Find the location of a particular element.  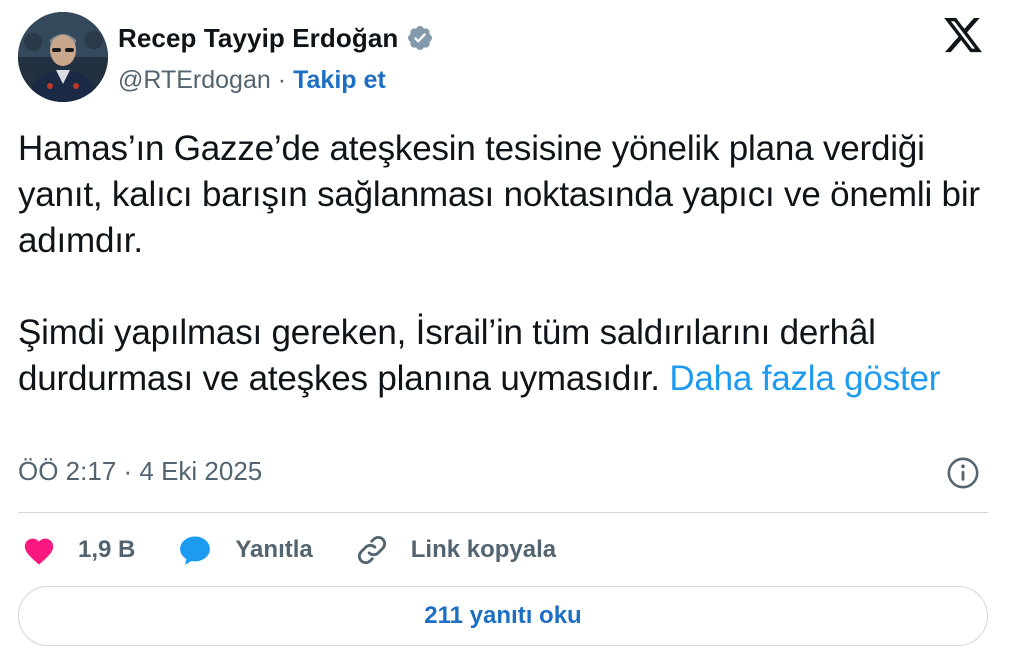

action-bar: 1,9 B Yanıtla Link kopyala is located at coordinates (310, 550).